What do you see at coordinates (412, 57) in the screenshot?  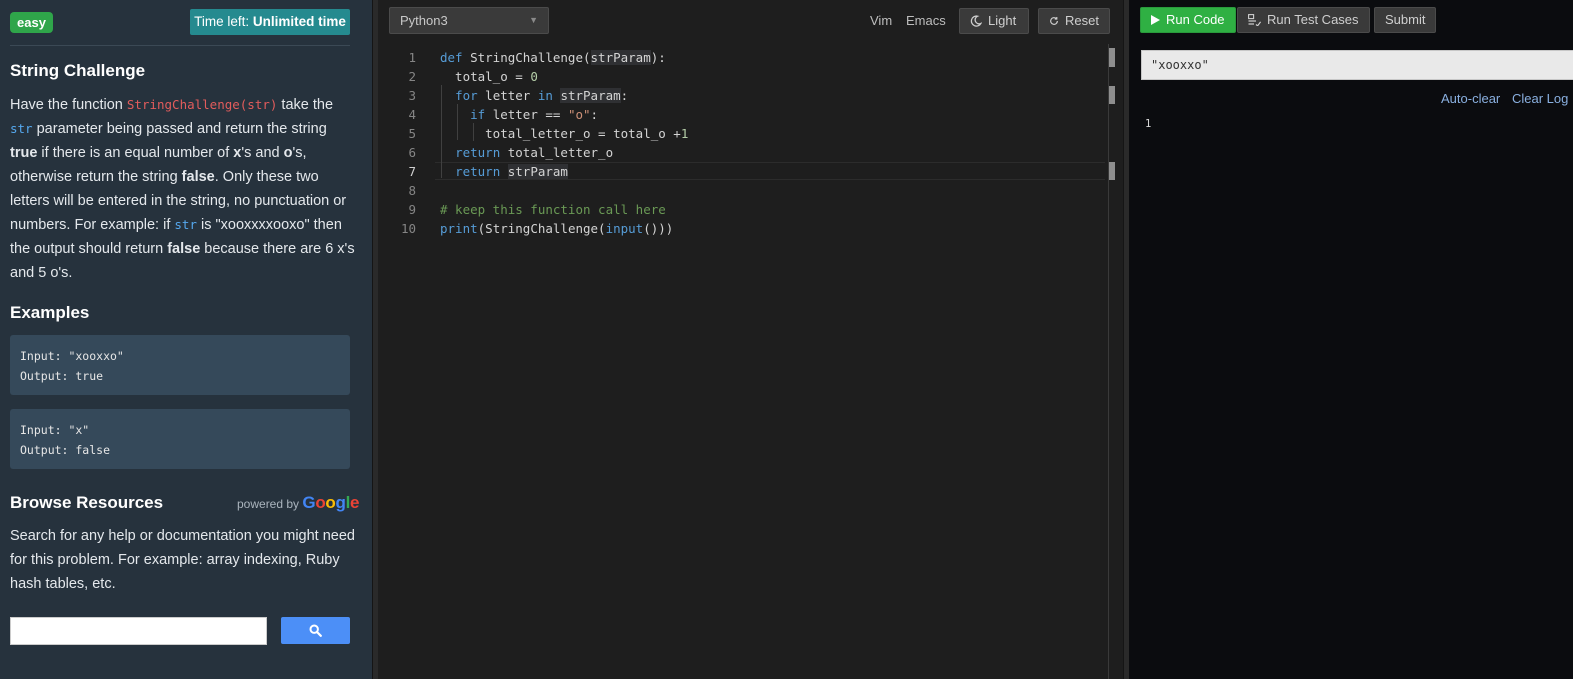 I see `line-number: 1` at bounding box center [412, 57].